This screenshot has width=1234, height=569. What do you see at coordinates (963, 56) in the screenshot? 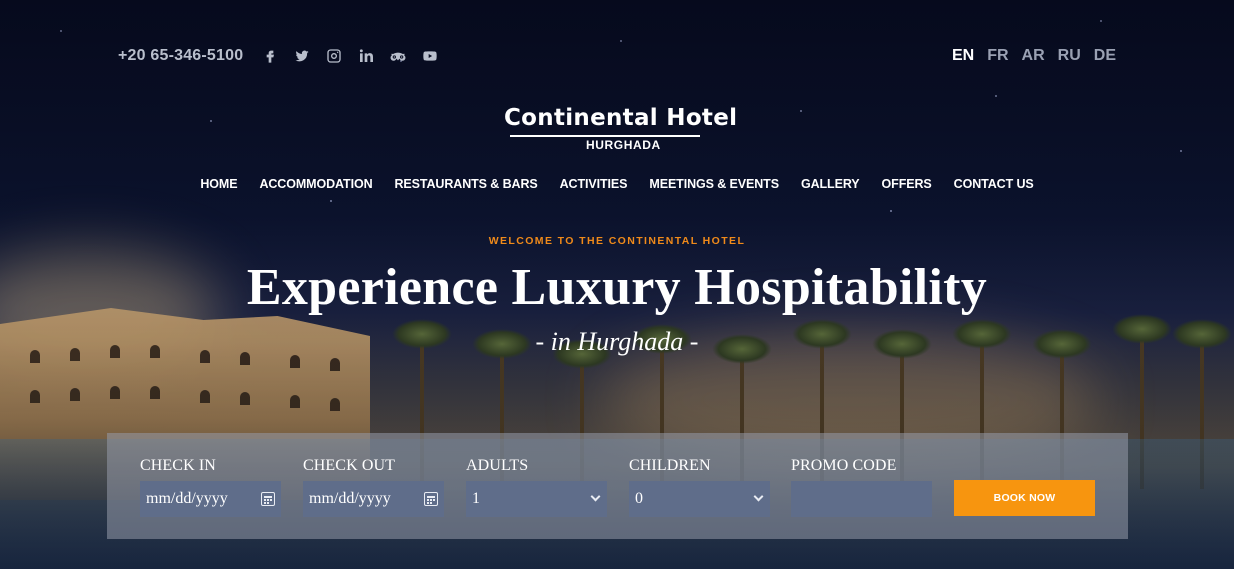
I see `lang-en: EN` at bounding box center [963, 56].